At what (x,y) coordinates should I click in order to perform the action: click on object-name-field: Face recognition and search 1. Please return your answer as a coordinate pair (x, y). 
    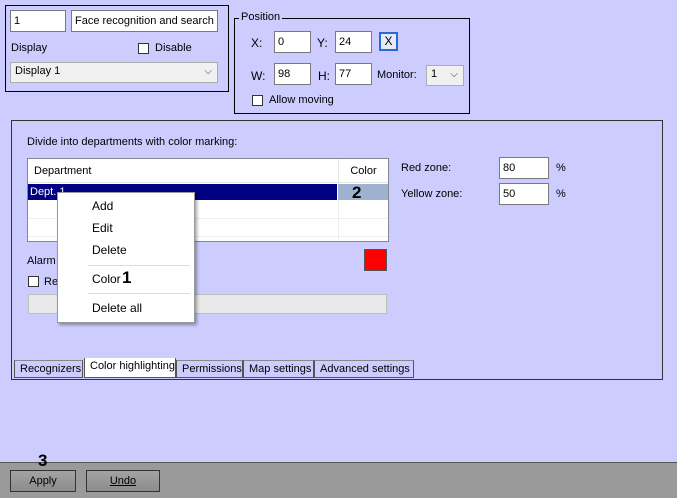
    Looking at the image, I should click on (144, 21).